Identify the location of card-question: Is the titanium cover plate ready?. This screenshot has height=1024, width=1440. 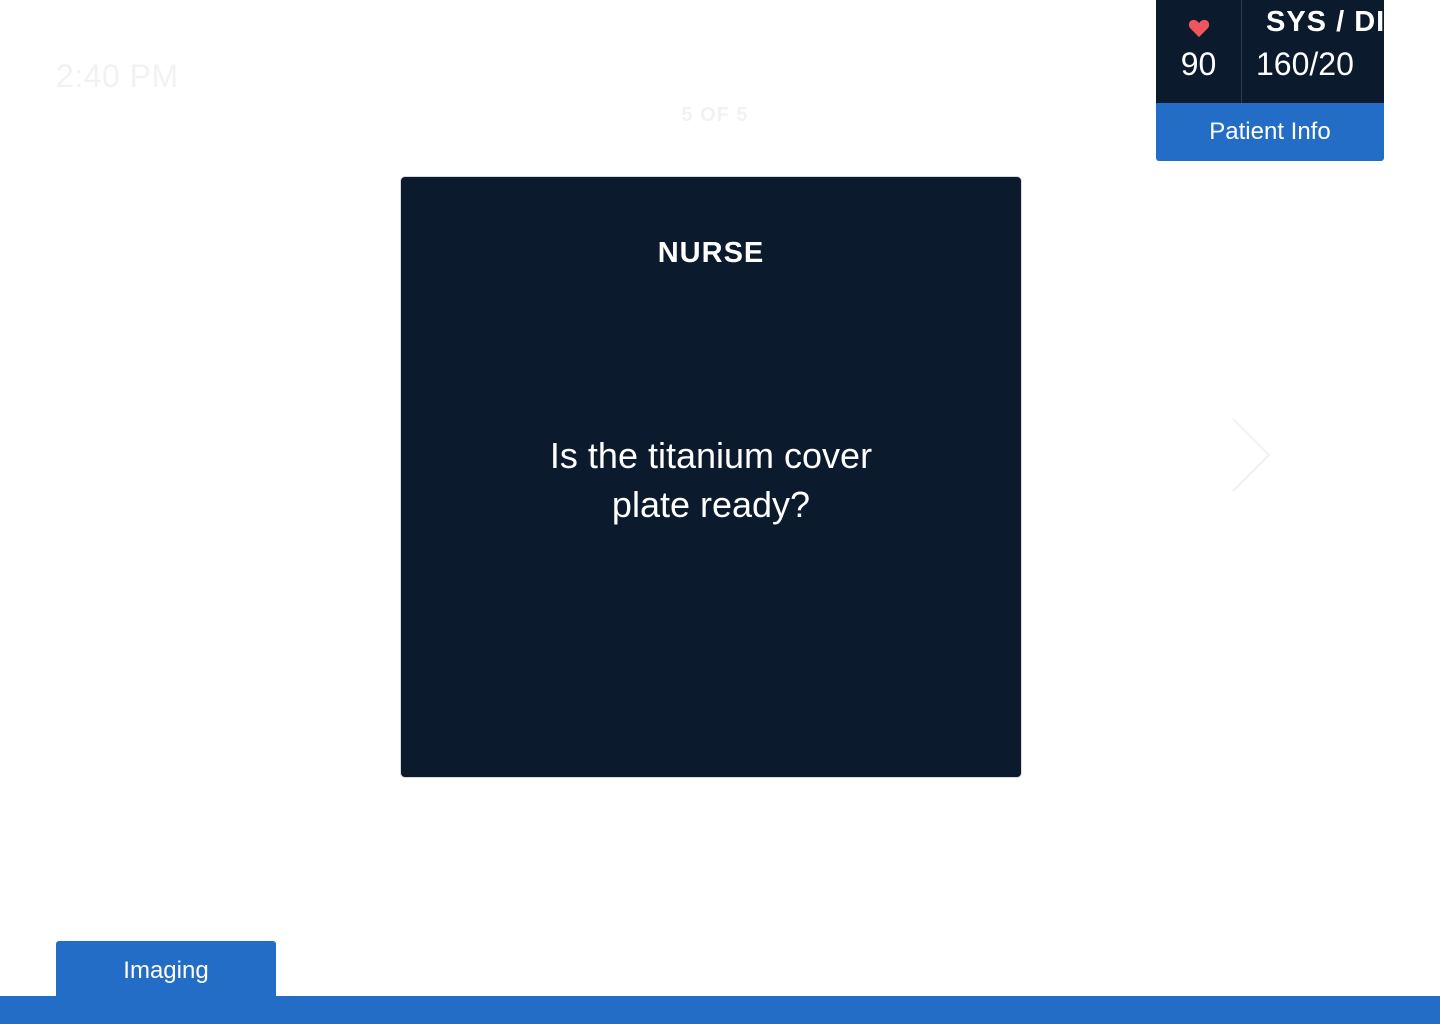
(711, 480).